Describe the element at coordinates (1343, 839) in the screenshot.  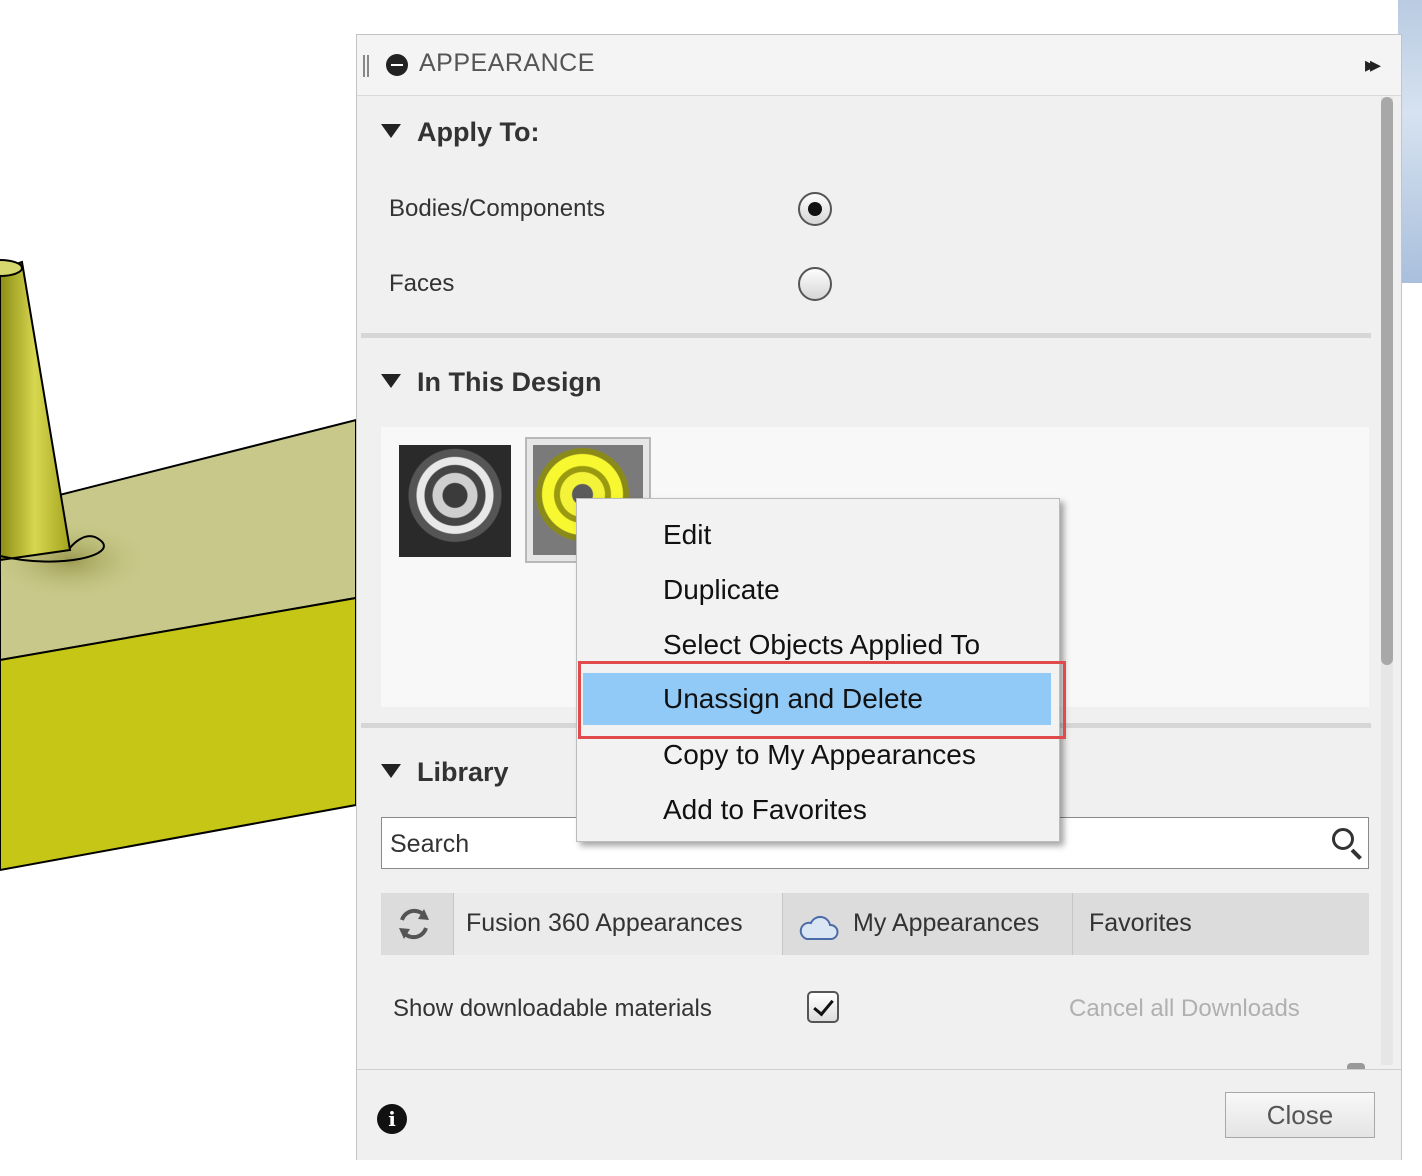
I see `search-icon` at that location.